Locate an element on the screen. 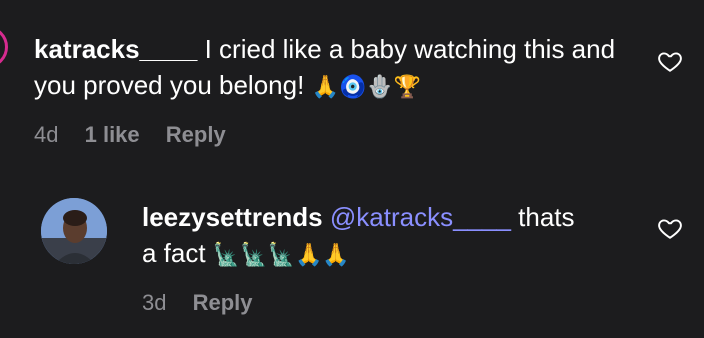 The width and height of the screenshot is (704, 338). reply-avatar is located at coordinates (74, 231).